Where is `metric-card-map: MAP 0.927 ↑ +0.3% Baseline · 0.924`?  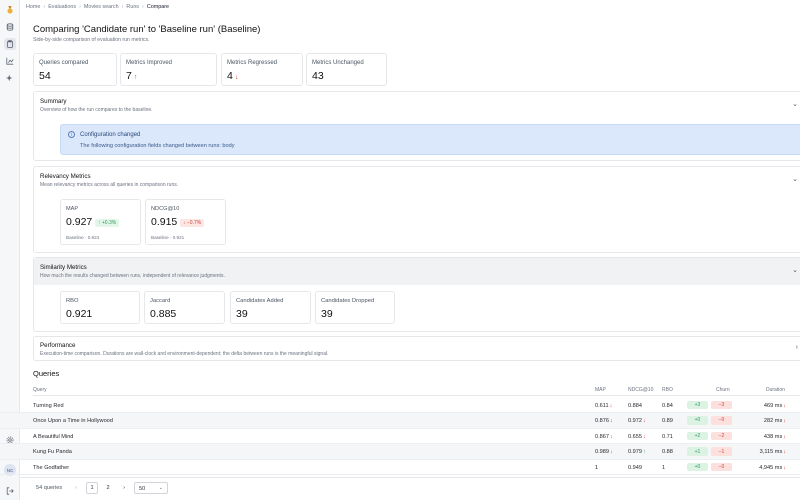
metric-card-map: MAP 0.927 ↑ +0.3% Baseline · 0.924 is located at coordinates (100, 222).